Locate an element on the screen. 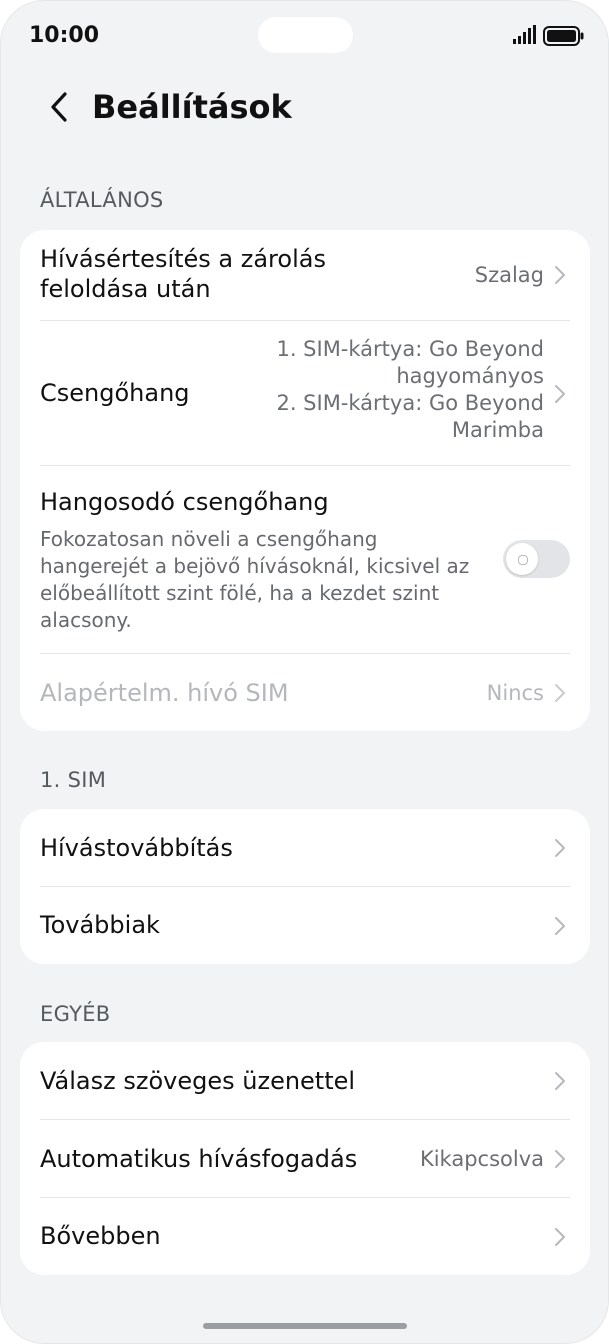 The image size is (609, 1344). toggle-knob is located at coordinates (522, 559).